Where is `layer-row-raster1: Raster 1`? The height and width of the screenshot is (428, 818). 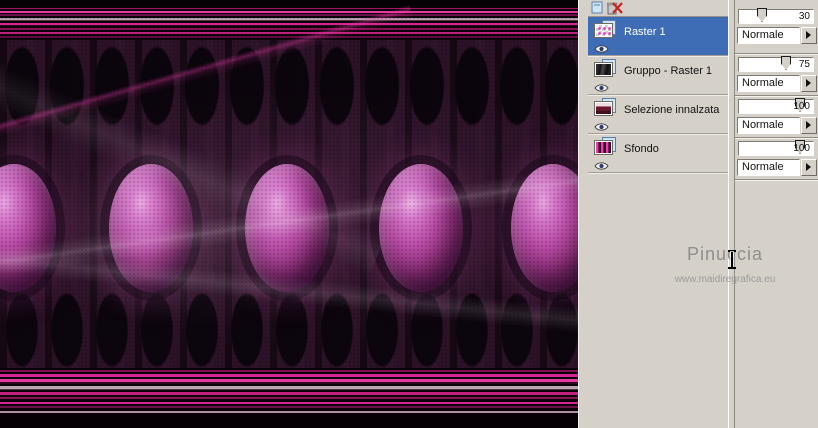 layer-row-raster1: Raster 1 is located at coordinates (658, 36).